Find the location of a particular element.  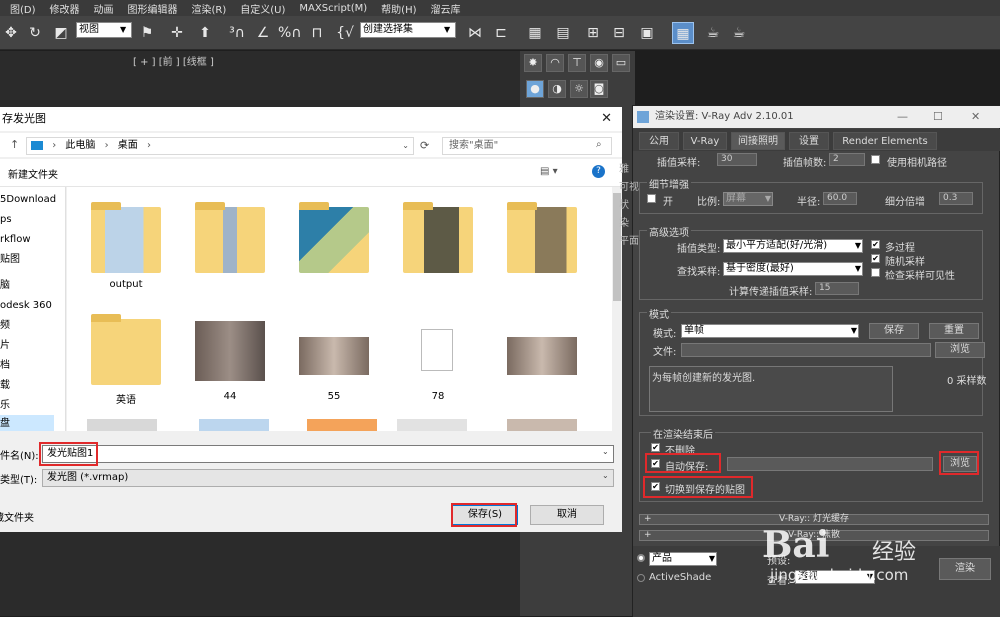

angle-snap-icon: ∠ is located at coordinates (263, 33).